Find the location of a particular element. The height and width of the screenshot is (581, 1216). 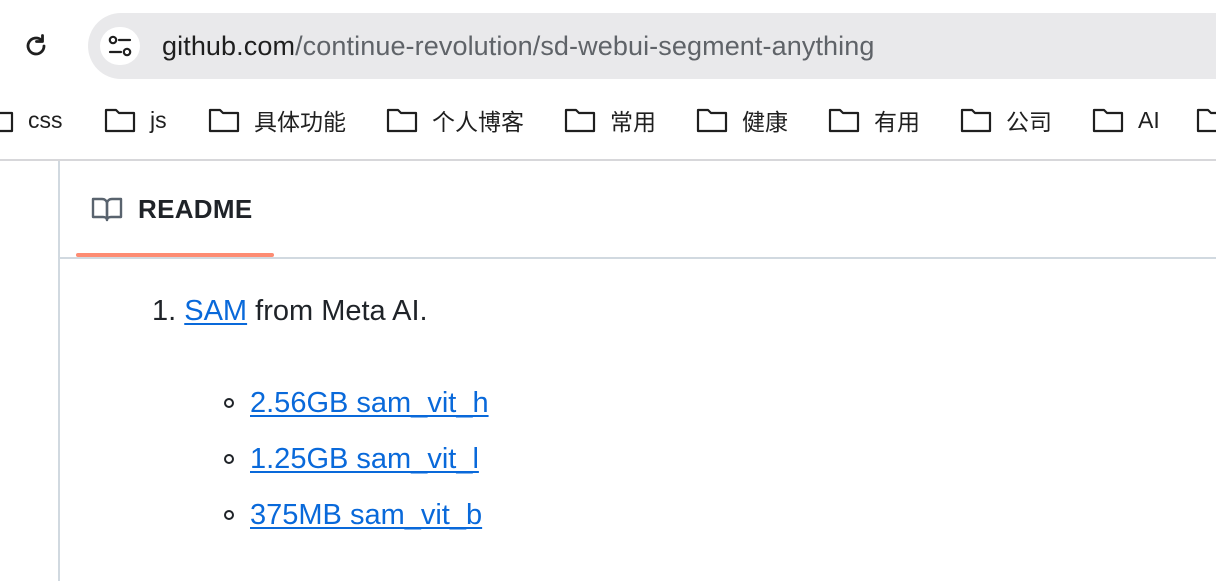

bookmark-folder-css: css is located at coordinates (31, 120).